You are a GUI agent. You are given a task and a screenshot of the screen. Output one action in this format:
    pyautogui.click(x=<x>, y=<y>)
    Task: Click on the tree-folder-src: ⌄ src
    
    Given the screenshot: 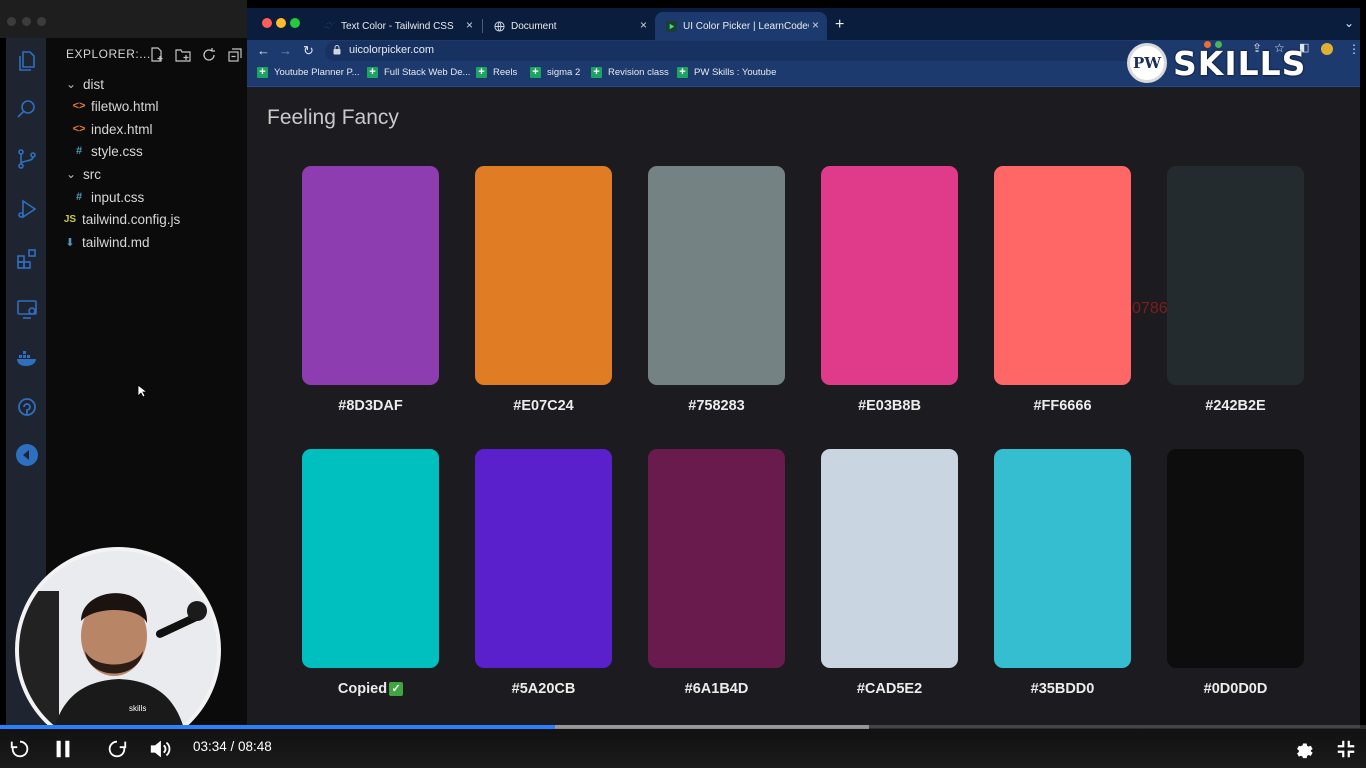 What is the action you would take?
    pyautogui.click(x=81, y=174)
    